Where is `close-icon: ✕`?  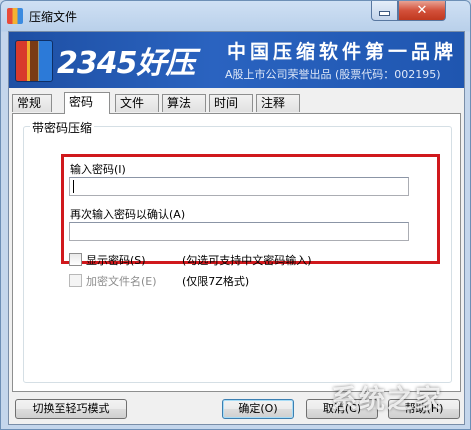 close-icon: ✕ is located at coordinates (422, 10).